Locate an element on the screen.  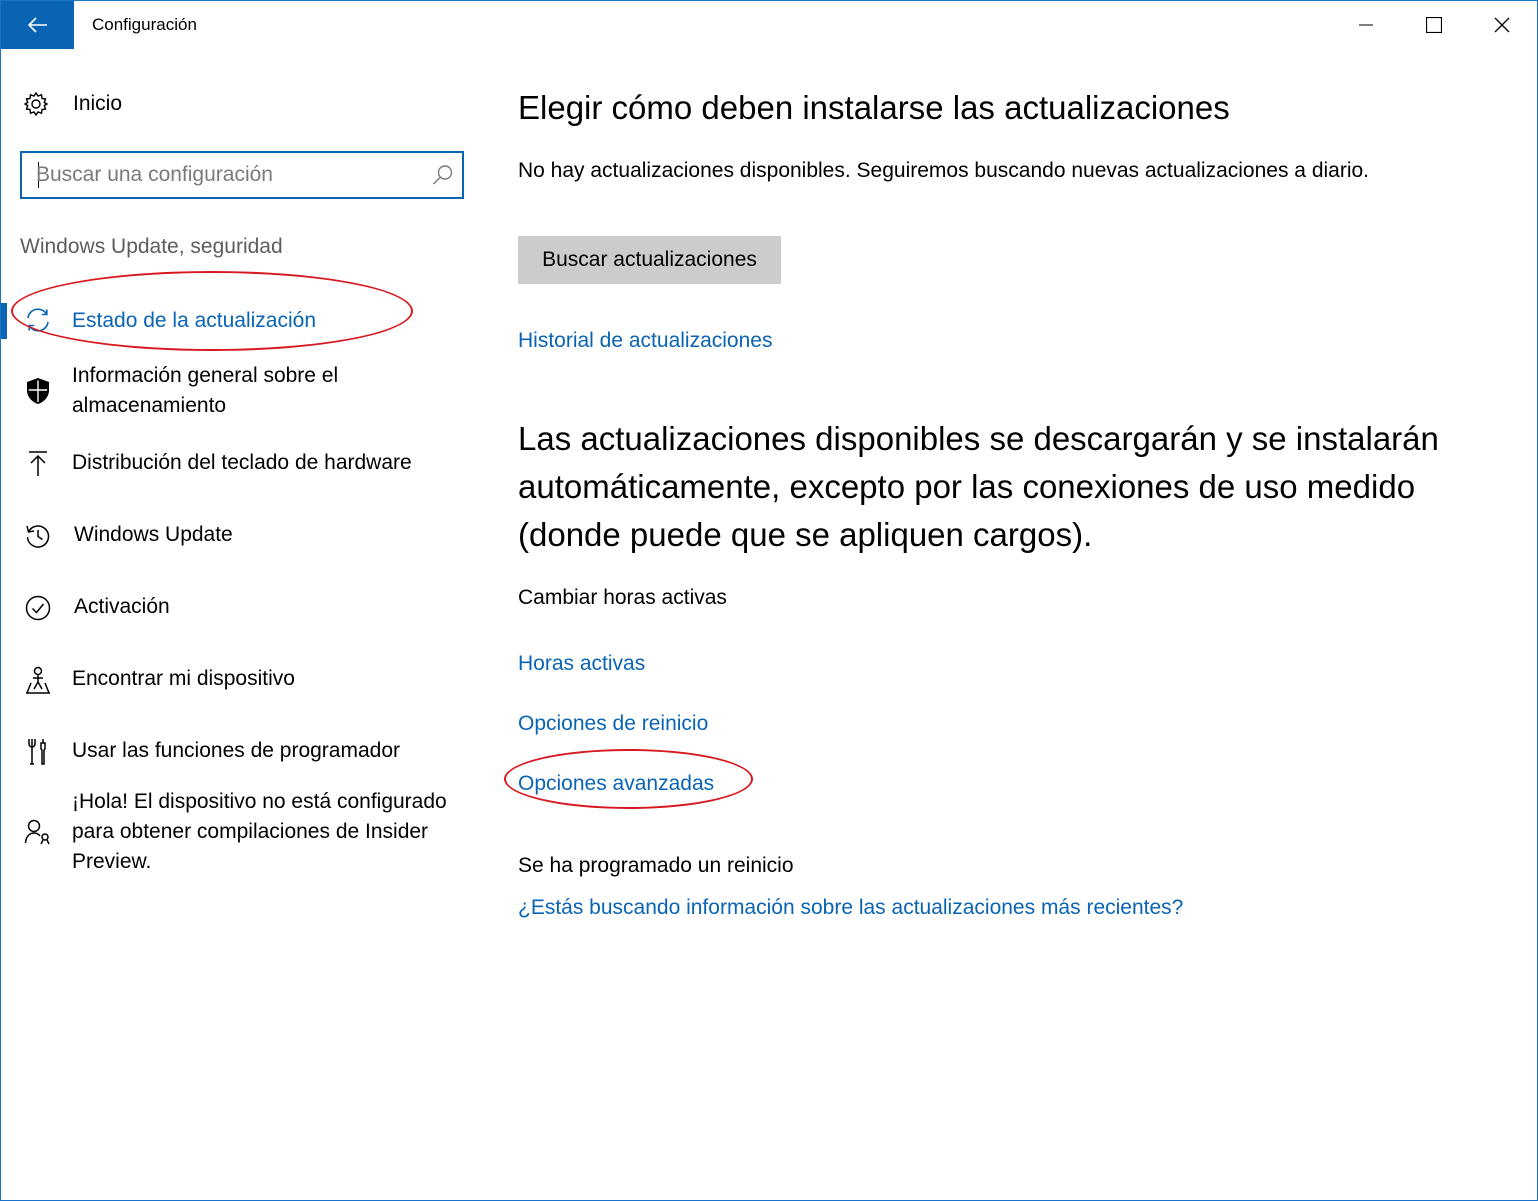
shield-icon is located at coordinates (38, 391).